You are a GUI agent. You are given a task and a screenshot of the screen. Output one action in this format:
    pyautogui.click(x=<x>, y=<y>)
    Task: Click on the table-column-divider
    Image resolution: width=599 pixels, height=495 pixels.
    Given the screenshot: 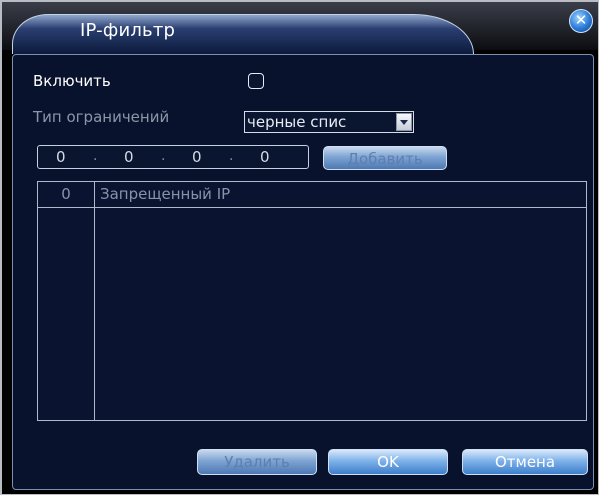 What is the action you would take?
    pyautogui.click(x=94, y=301)
    